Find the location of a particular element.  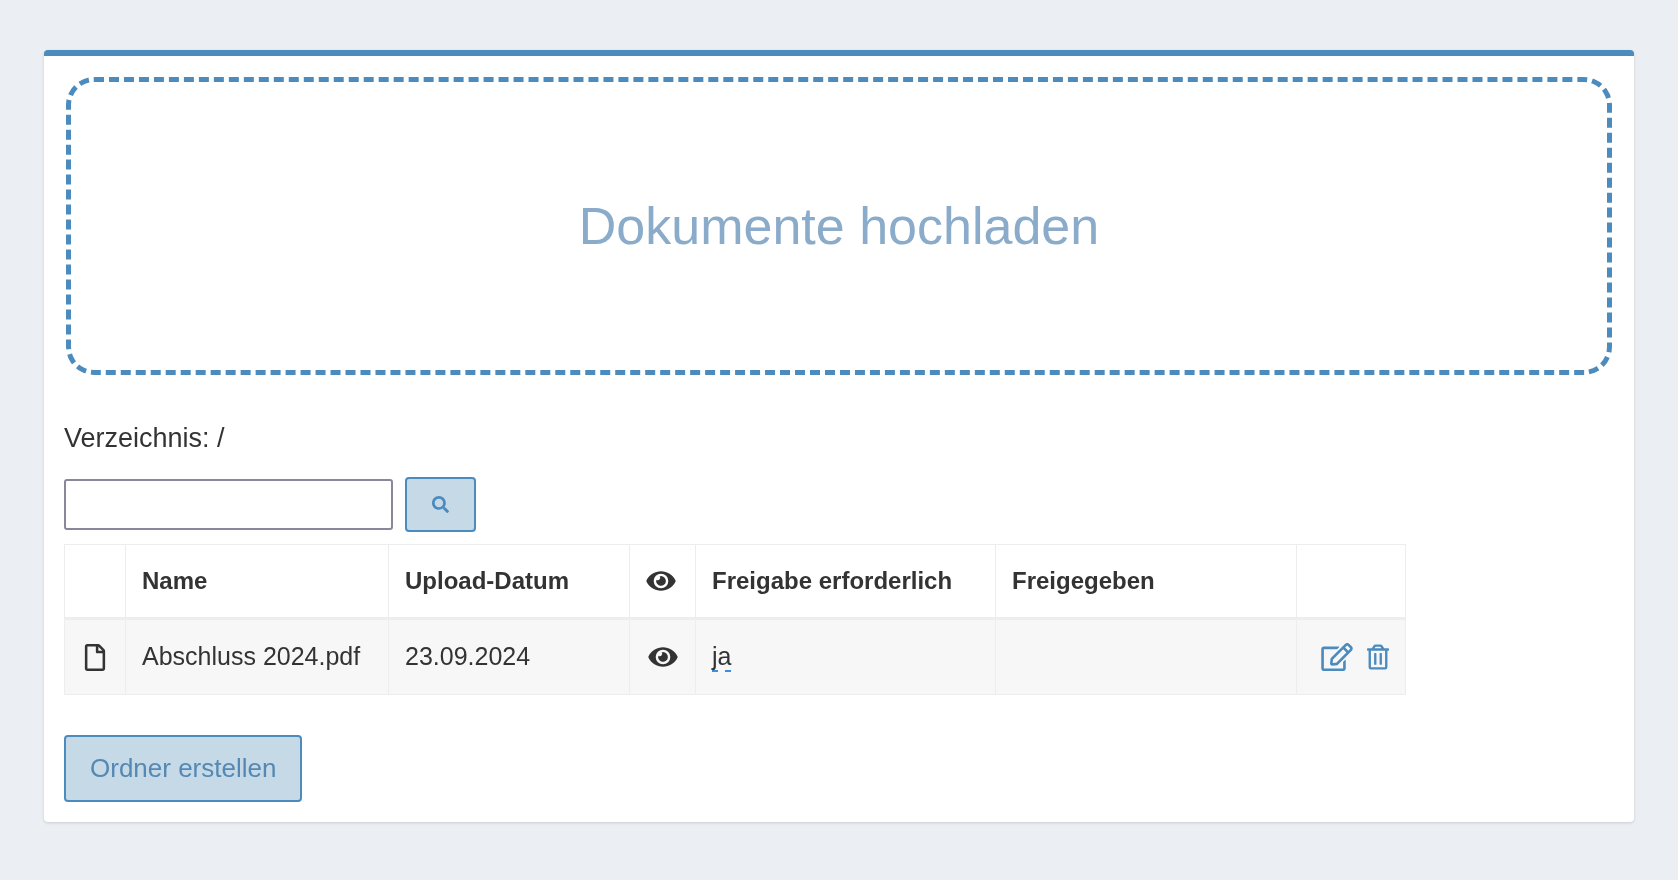

search-icon is located at coordinates (440, 504).